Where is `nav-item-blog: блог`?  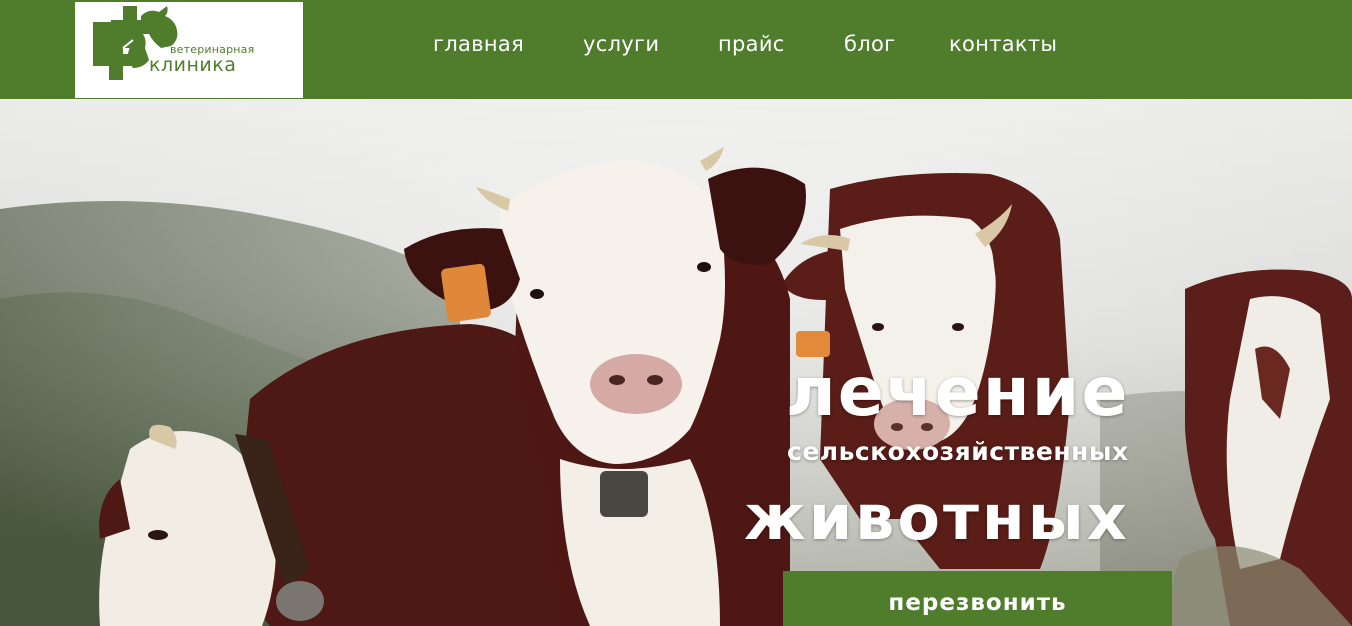
nav-item-blog: блог is located at coordinates (869, 44).